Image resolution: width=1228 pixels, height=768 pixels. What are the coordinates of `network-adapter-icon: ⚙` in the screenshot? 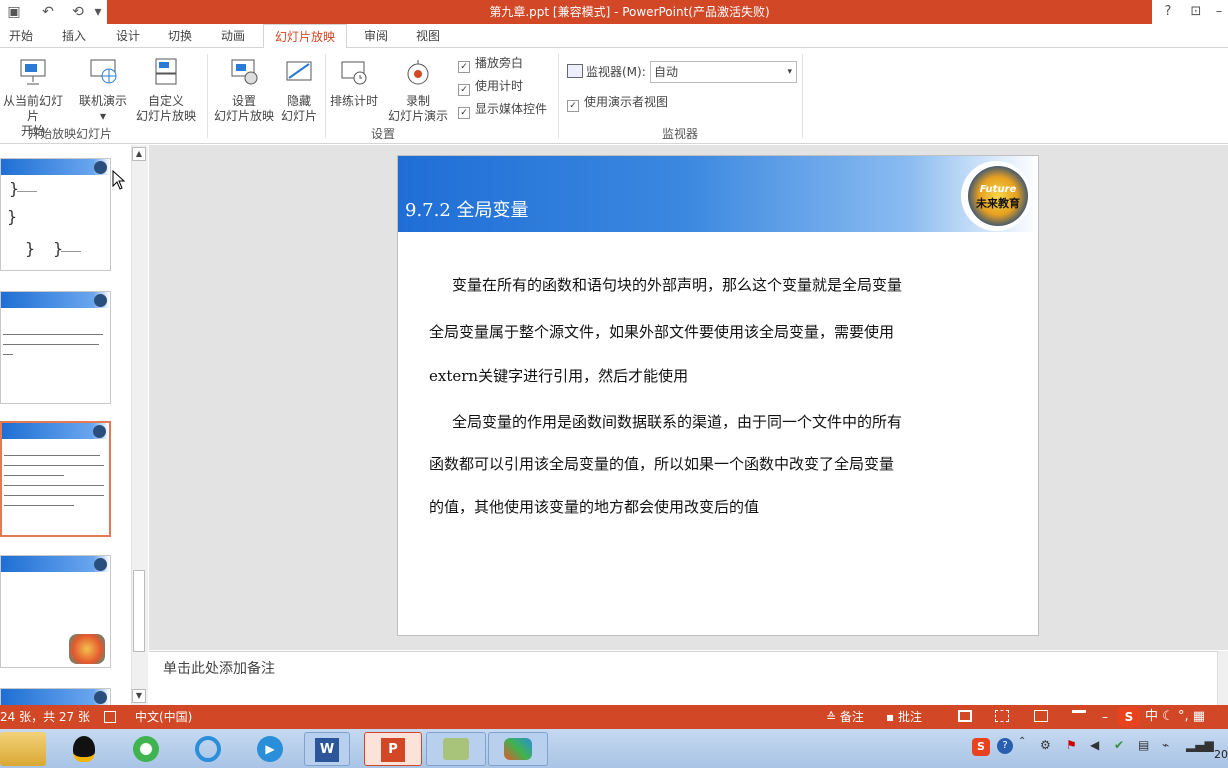 It's located at (1048, 746).